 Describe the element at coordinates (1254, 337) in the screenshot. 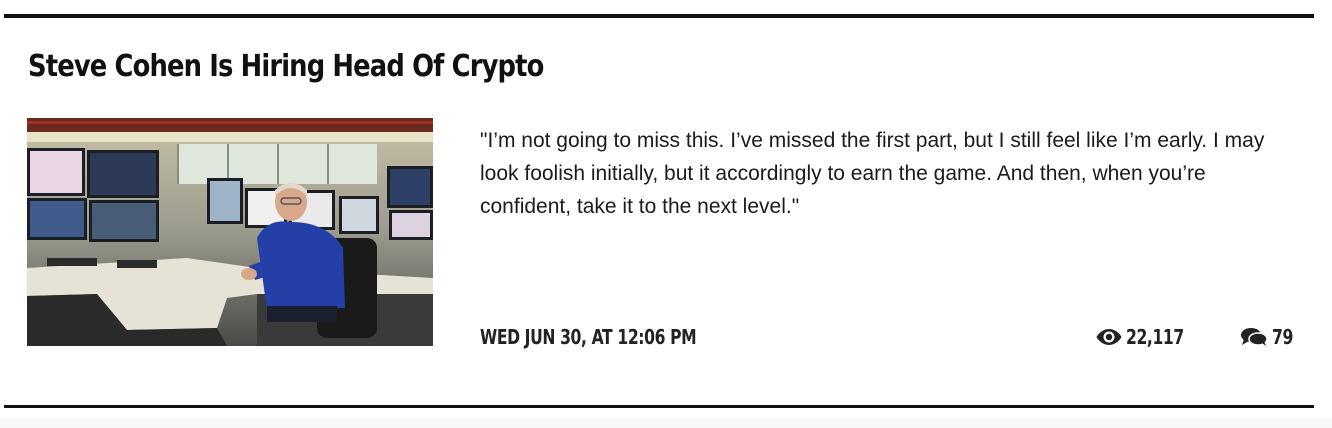

I see `comments-icon` at that location.